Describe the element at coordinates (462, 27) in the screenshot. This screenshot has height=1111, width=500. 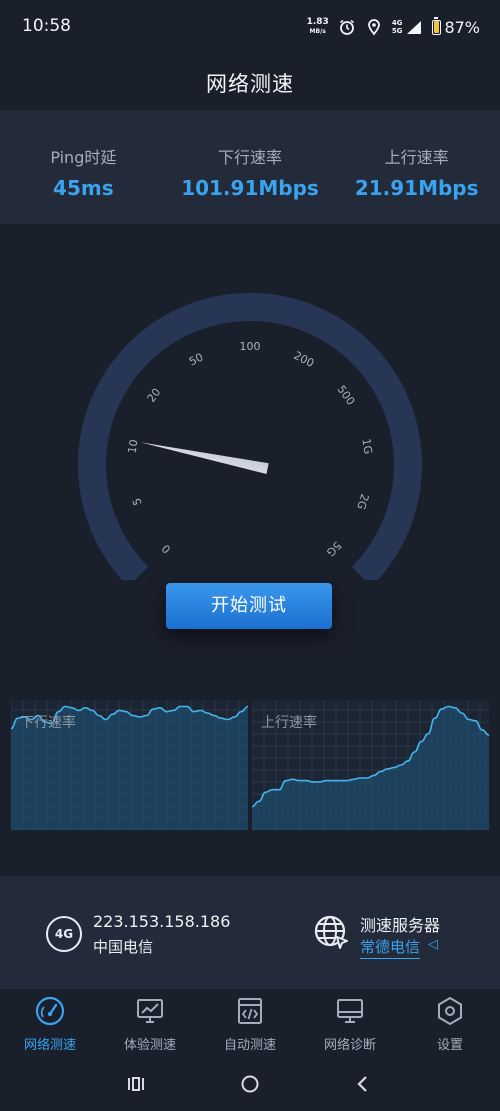
I see `battery-percent: 87%` at that location.